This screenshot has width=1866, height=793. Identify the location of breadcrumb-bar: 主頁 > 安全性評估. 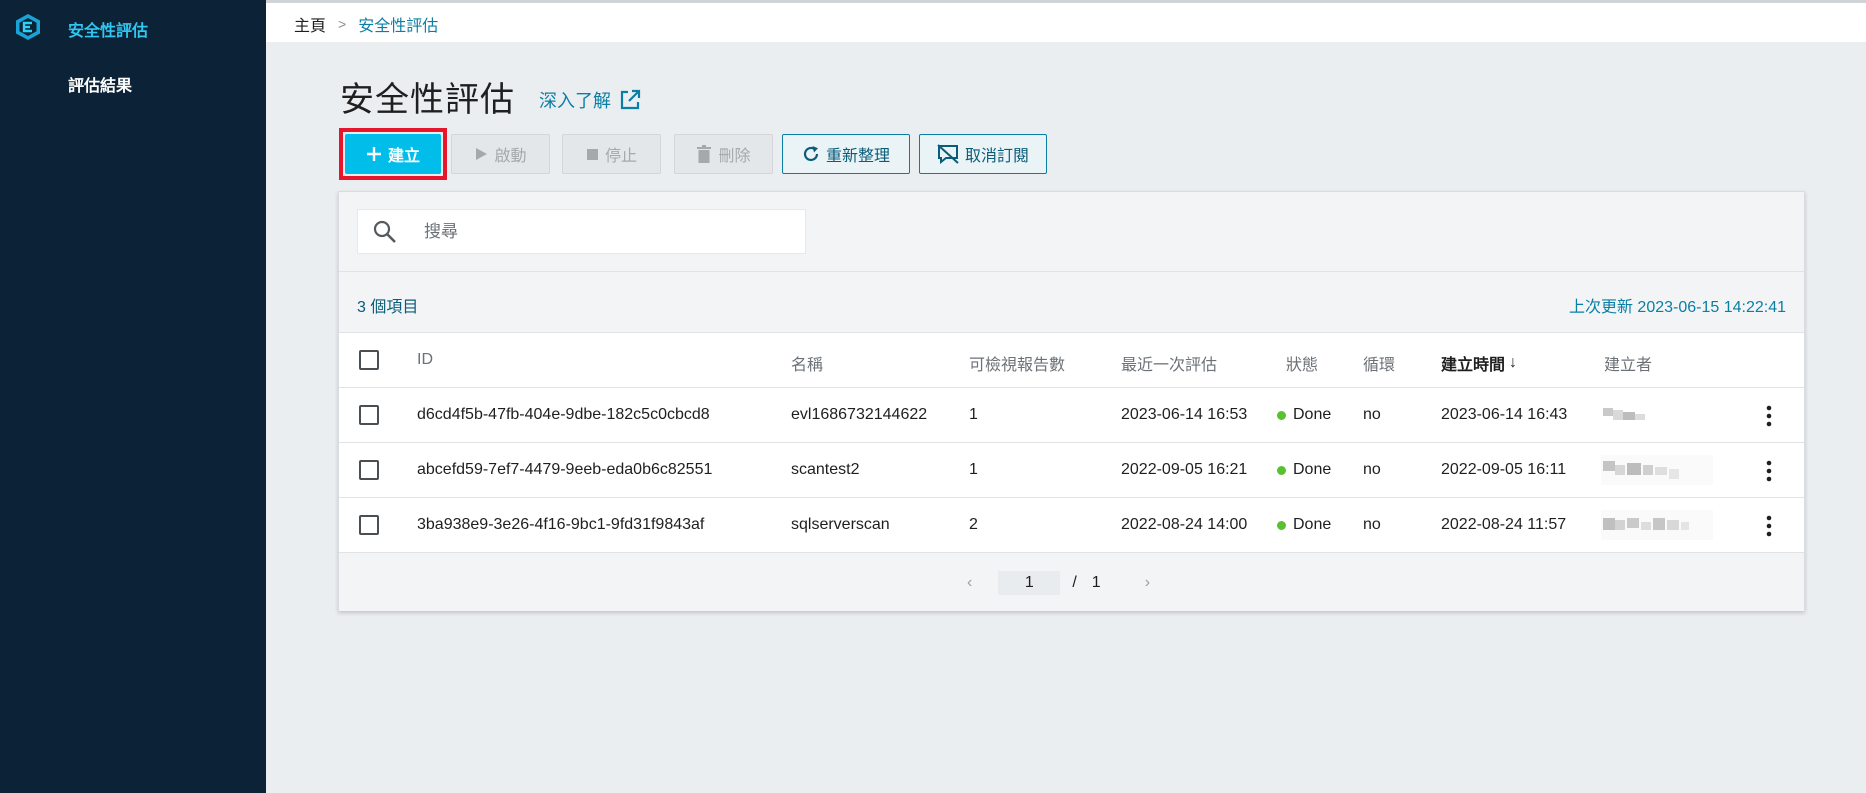
(1066, 21).